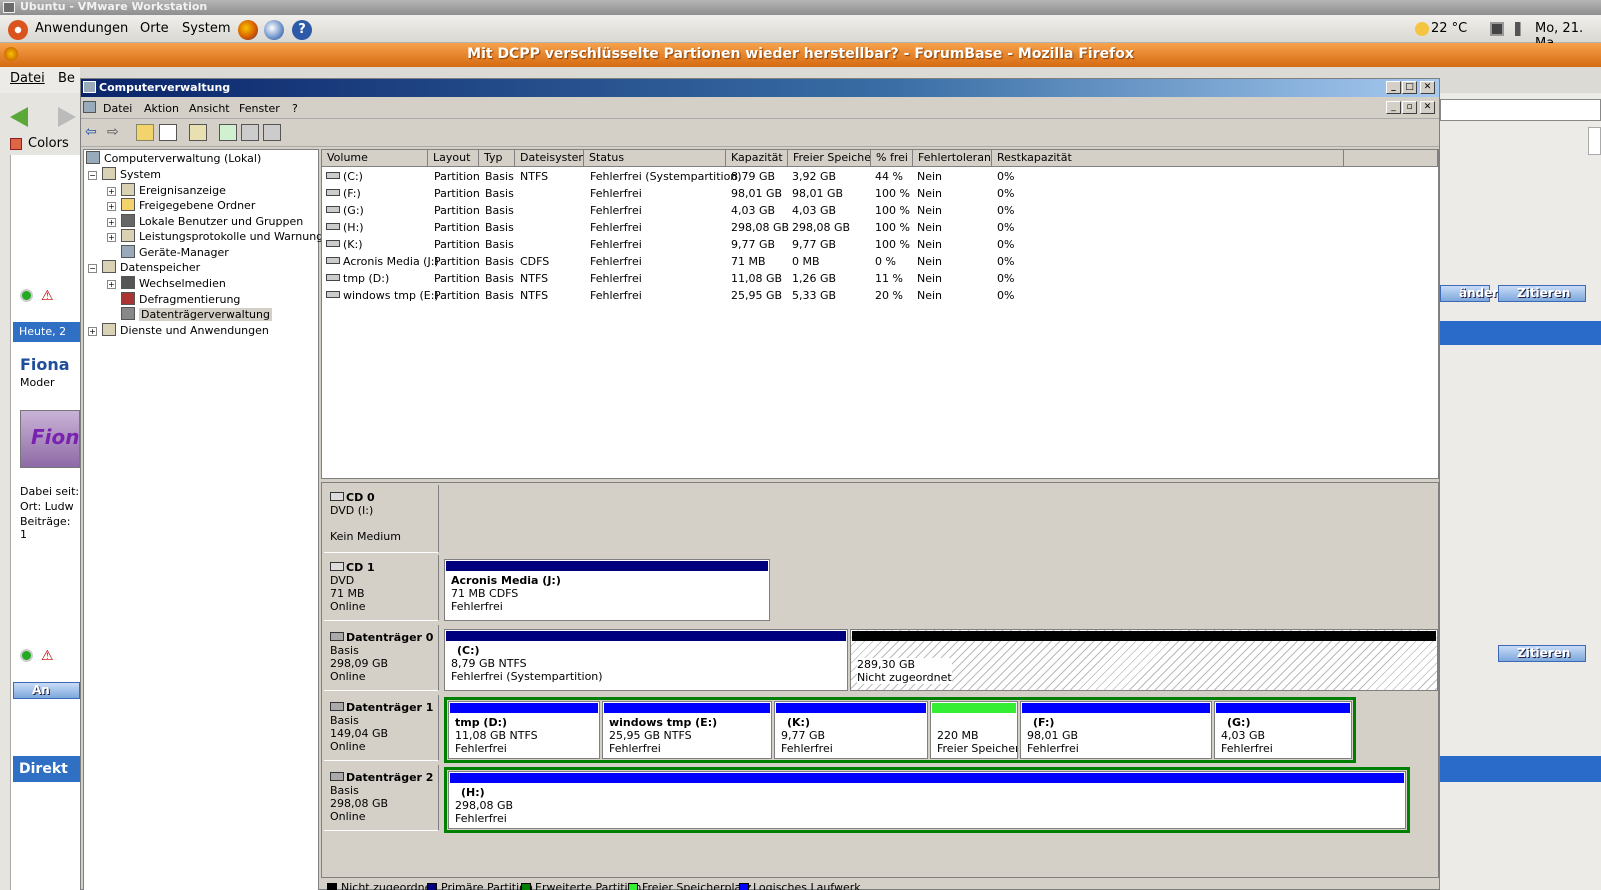 Image resolution: width=1601 pixels, height=890 pixels. What do you see at coordinates (175, 253) in the screenshot?
I see `tree-item-device-manager: Geräte-Manager` at bounding box center [175, 253].